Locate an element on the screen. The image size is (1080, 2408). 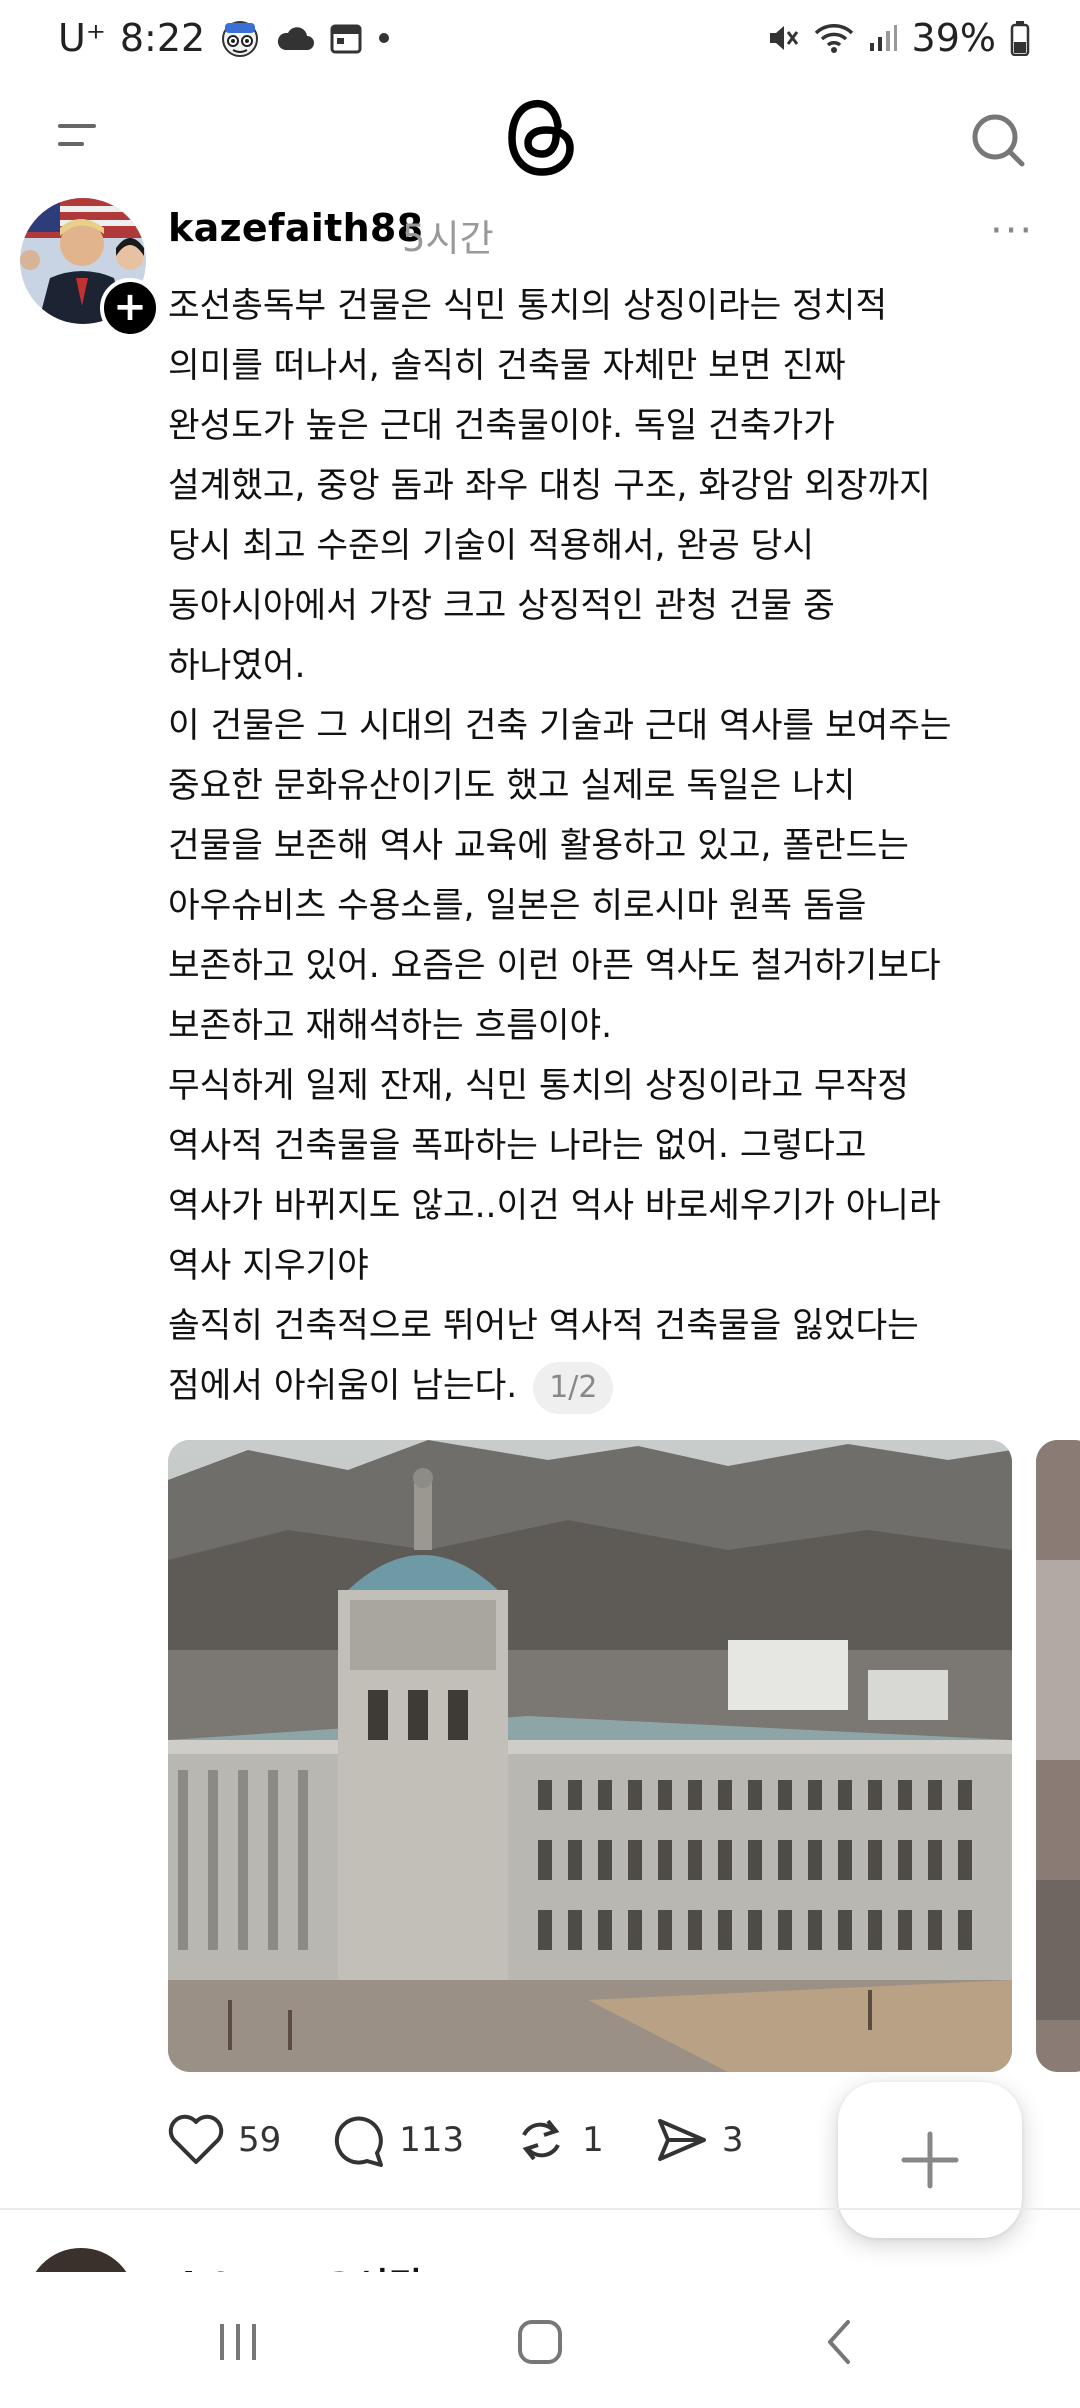
like-button: 59 is located at coordinates (224, 2140).